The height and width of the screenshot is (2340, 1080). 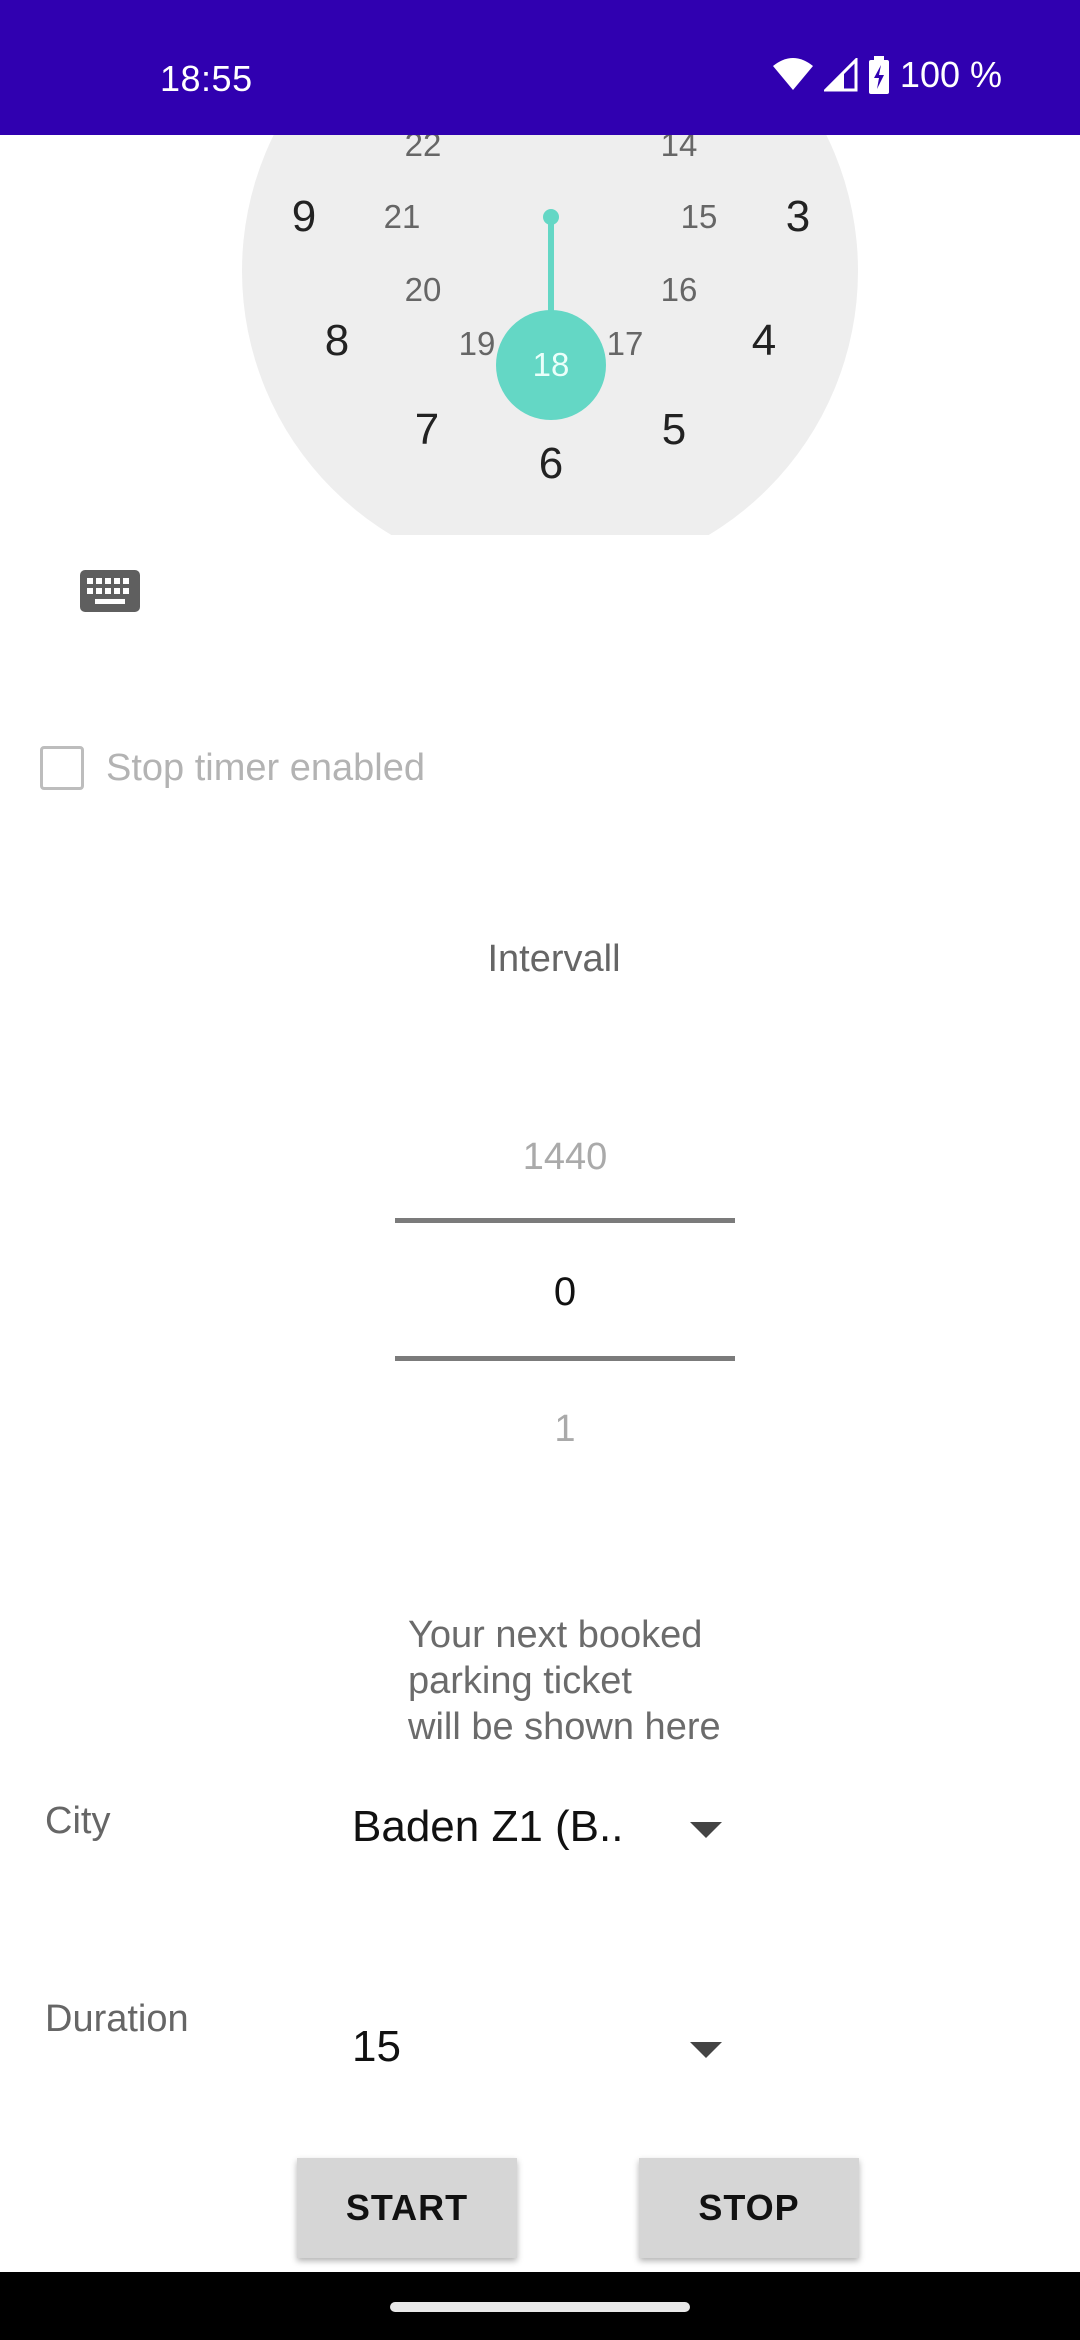 What do you see at coordinates (407, 2208) in the screenshot?
I see `start-button: START` at bounding box center [407, 2208].